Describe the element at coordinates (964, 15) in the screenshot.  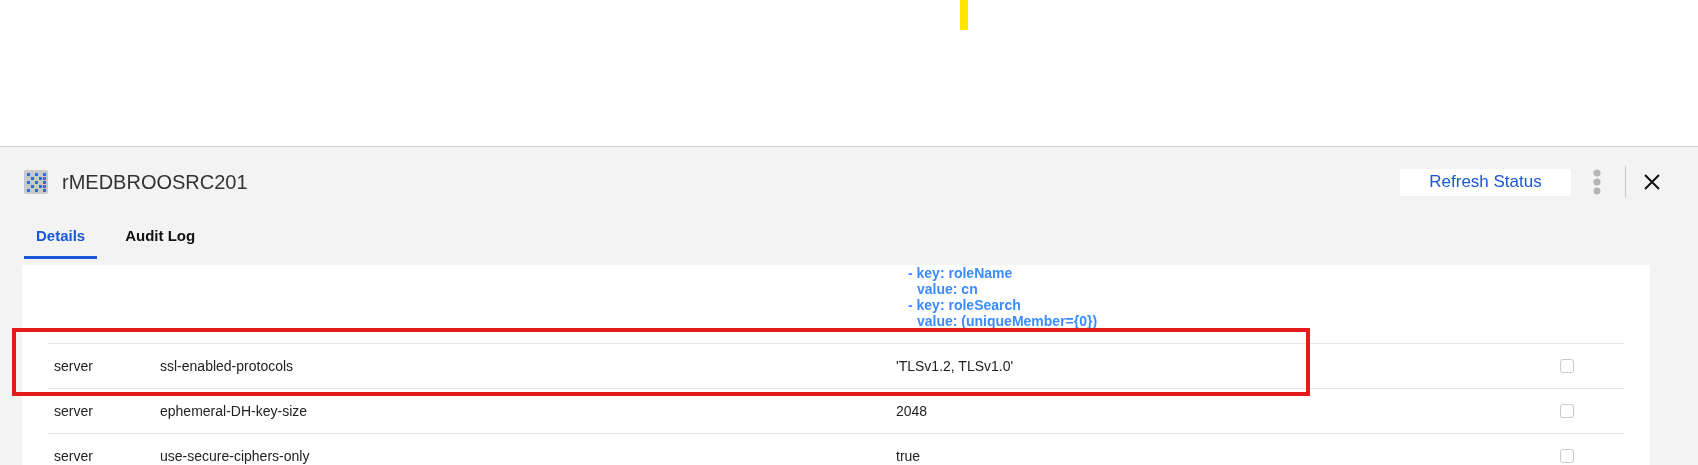
I see `marker` at that location.